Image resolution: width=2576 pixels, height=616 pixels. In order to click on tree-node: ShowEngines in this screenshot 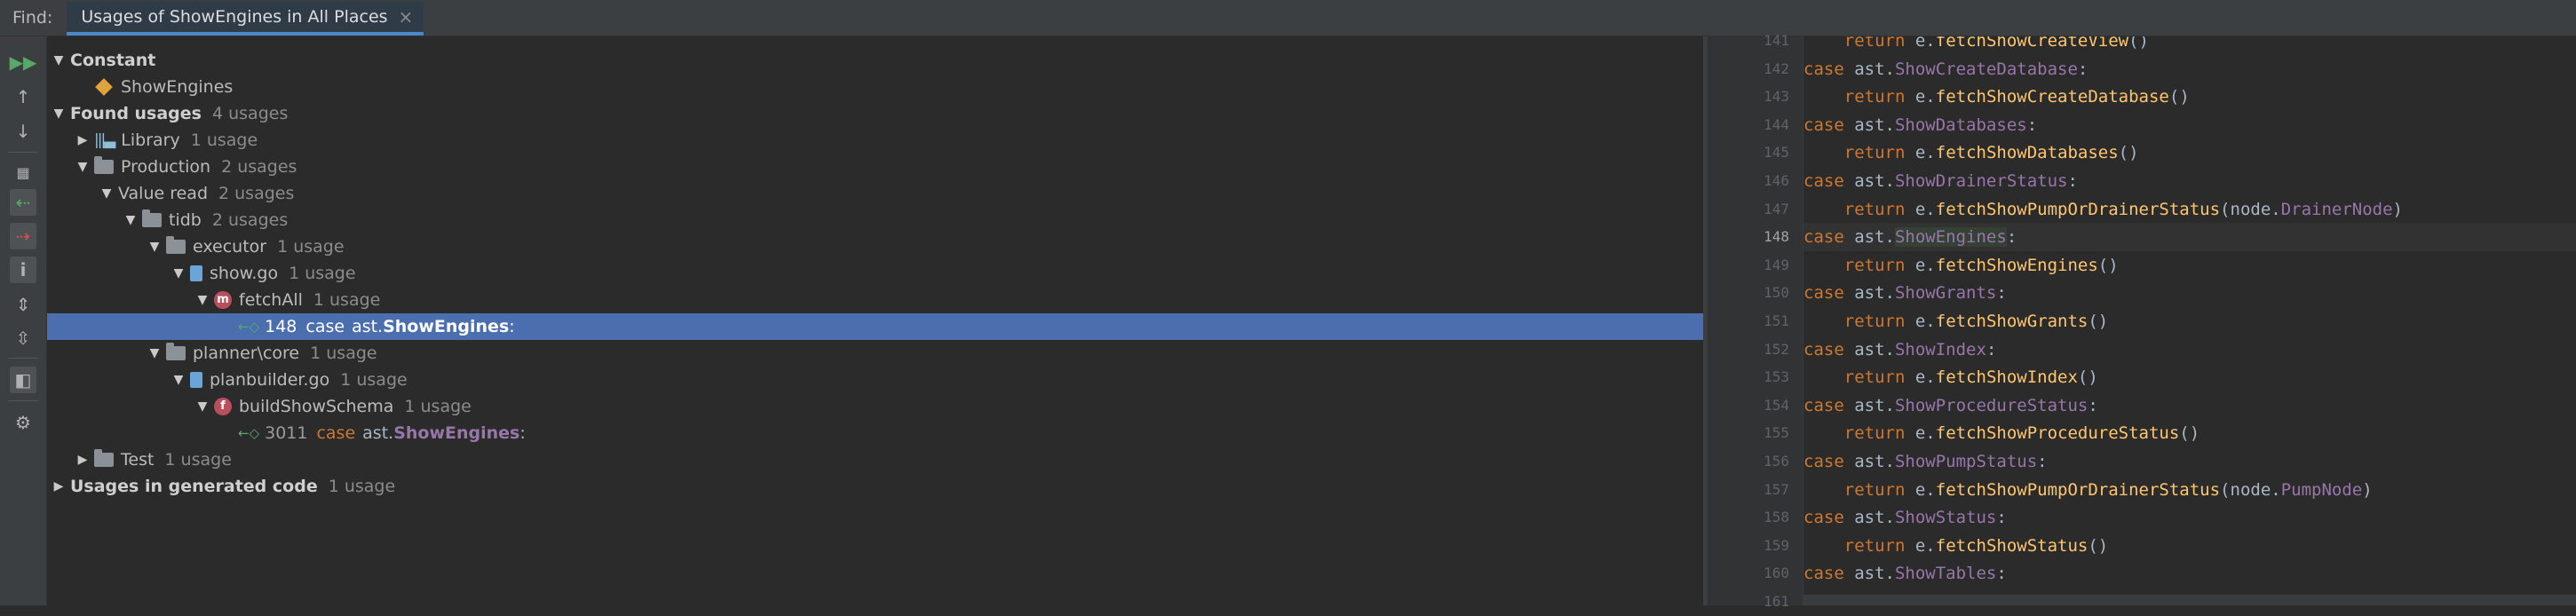, I will do `click(875, 87)`.